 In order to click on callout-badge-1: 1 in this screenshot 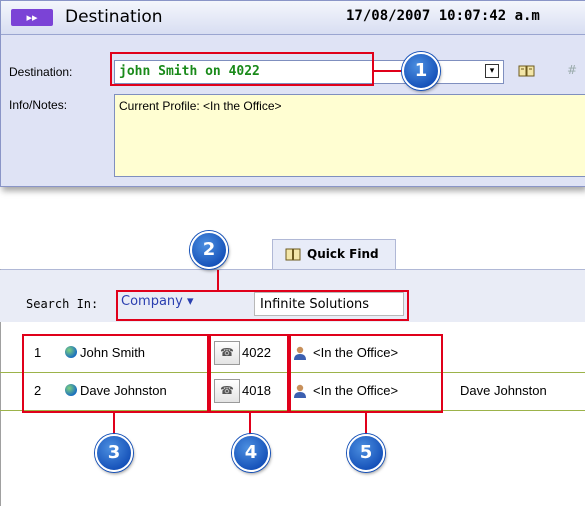, I will do `click(421, 71)`.